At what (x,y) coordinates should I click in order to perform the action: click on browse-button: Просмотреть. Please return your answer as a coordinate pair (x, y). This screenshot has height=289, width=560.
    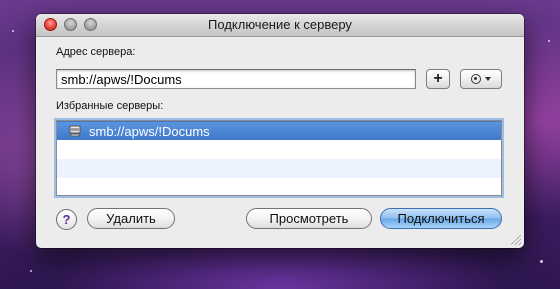
    Looking at the image, I should click on (309, 218).